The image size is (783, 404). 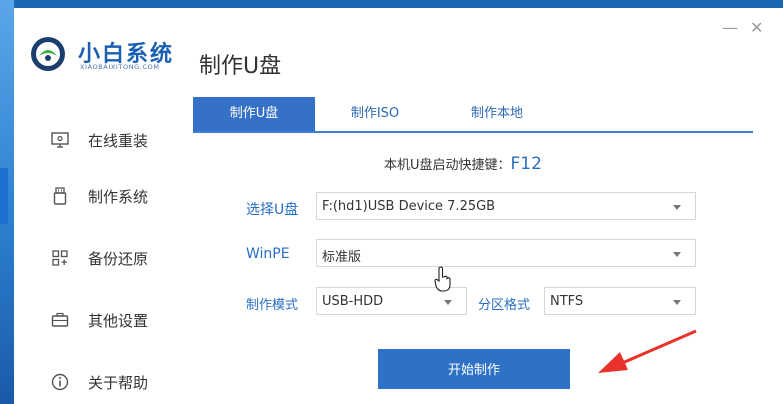 I want to click on tab-bar: 制作U盘 制作ISO 制作本地, so click(x=473, y=115).